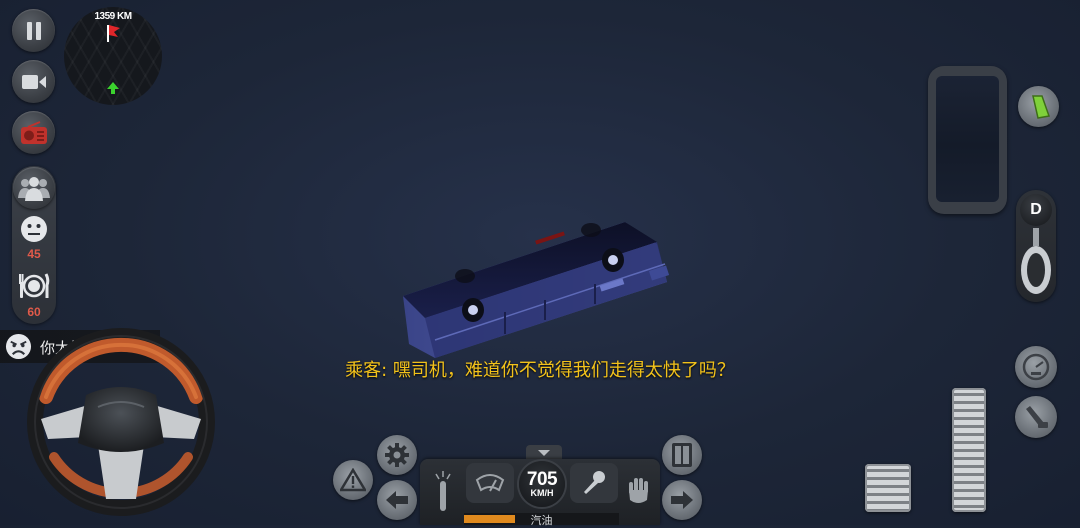 The height and width of the screenshot is (528, 1080). I want to click on food-plate-icon, so click(34, 285).